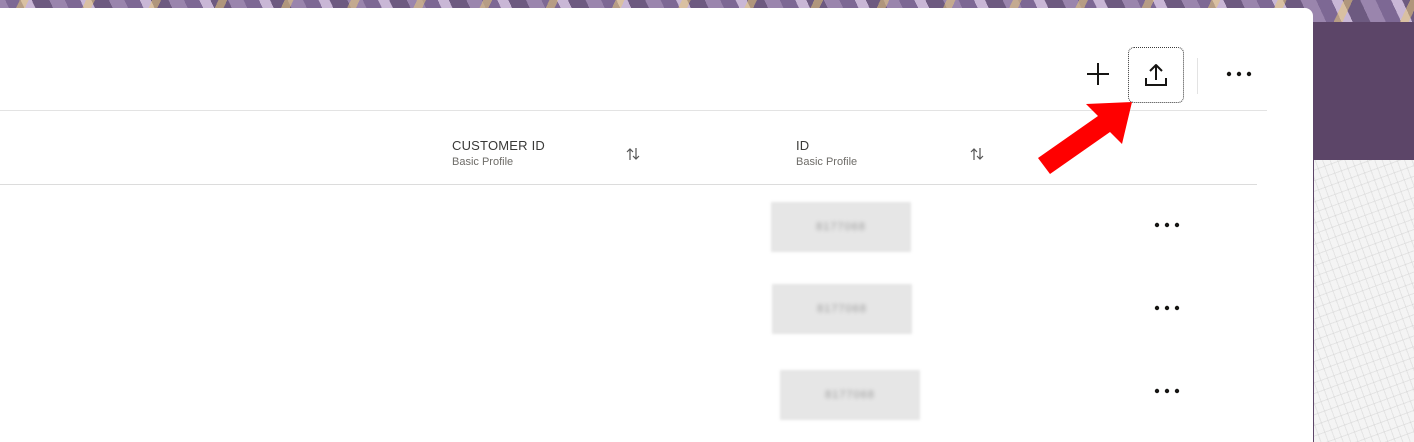  I want to click on background-pattern, so click(1364, 301).